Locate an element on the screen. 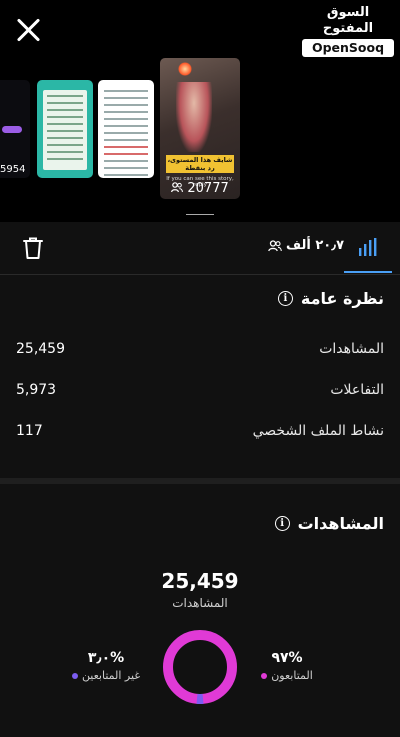 This screenshot has width=400, height=737. document-preview is located at coordinates (65, 130).